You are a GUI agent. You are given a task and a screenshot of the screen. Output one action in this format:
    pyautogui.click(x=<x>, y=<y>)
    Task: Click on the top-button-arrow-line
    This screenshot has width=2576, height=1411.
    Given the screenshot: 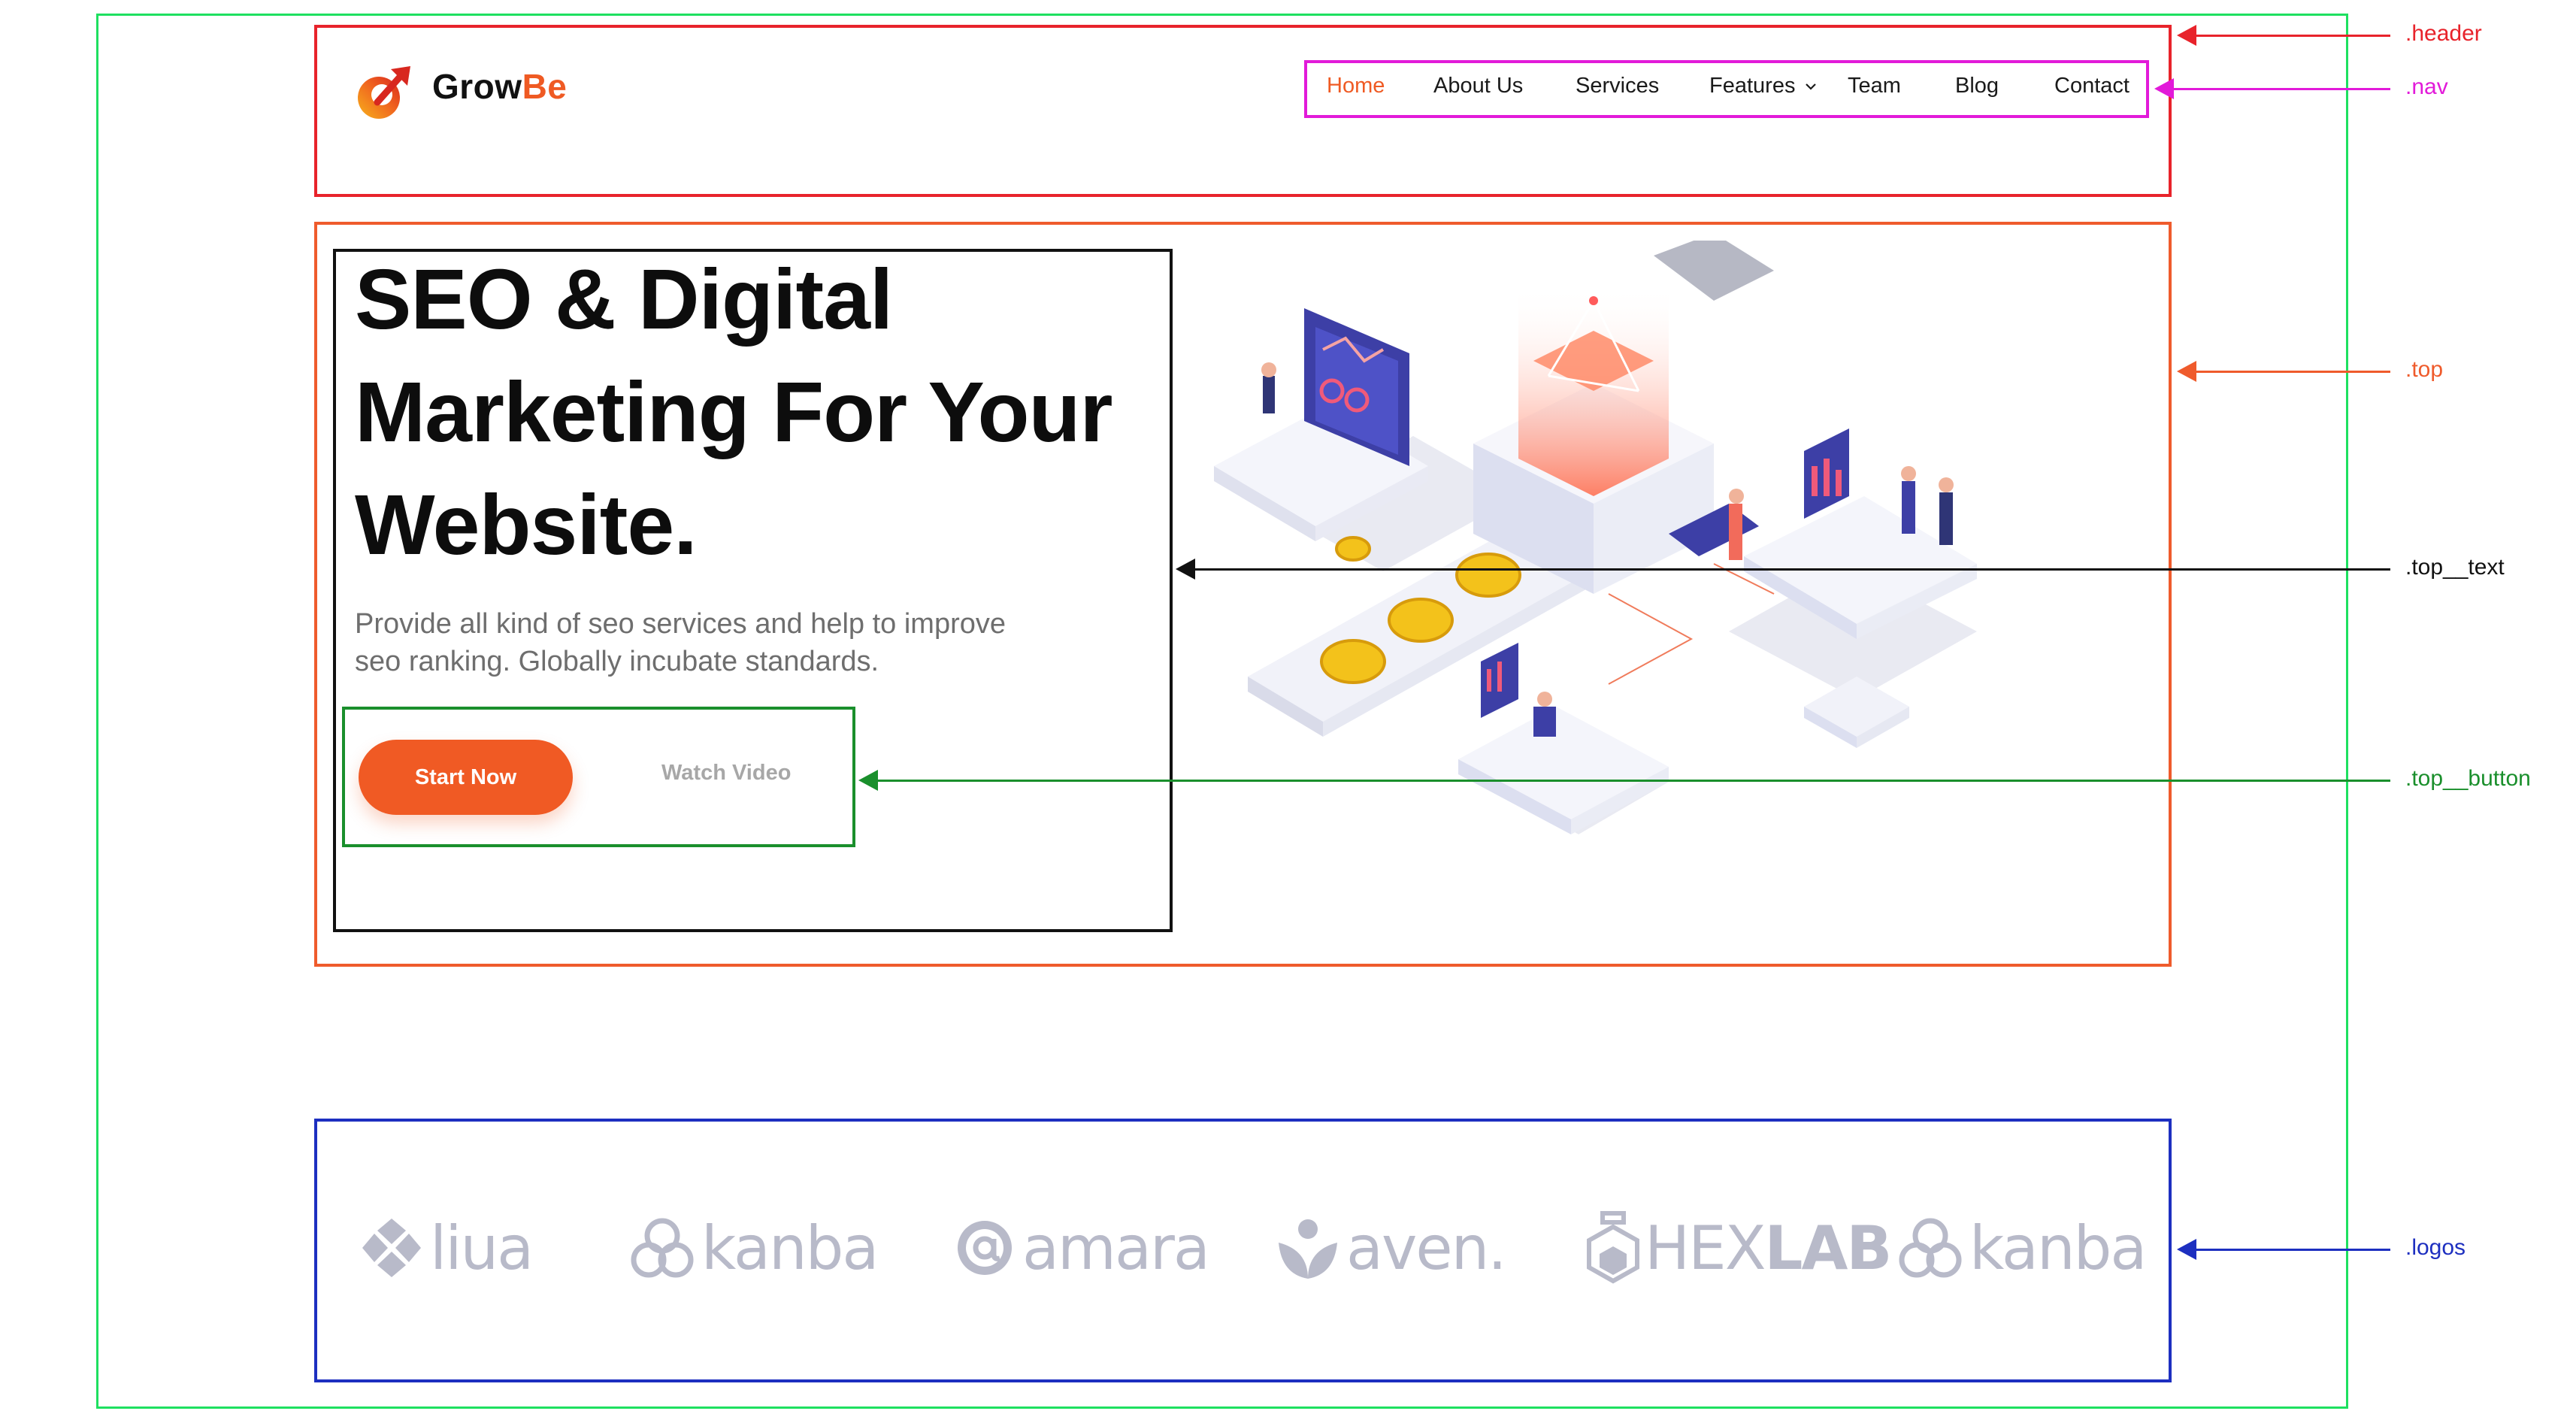 What is the action you would take?
    pyautogui.click(x=1629, y=781)
    